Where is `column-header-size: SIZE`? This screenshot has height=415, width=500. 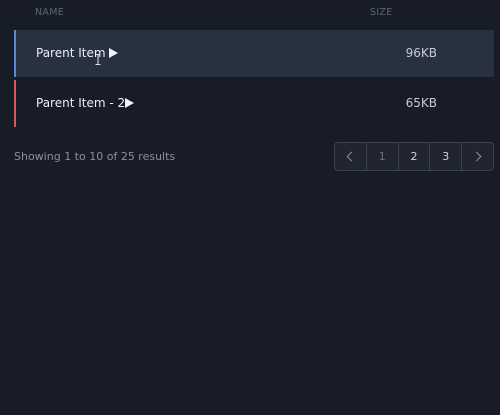 column-header-size: SIZE is located at coordinates (381, 12).